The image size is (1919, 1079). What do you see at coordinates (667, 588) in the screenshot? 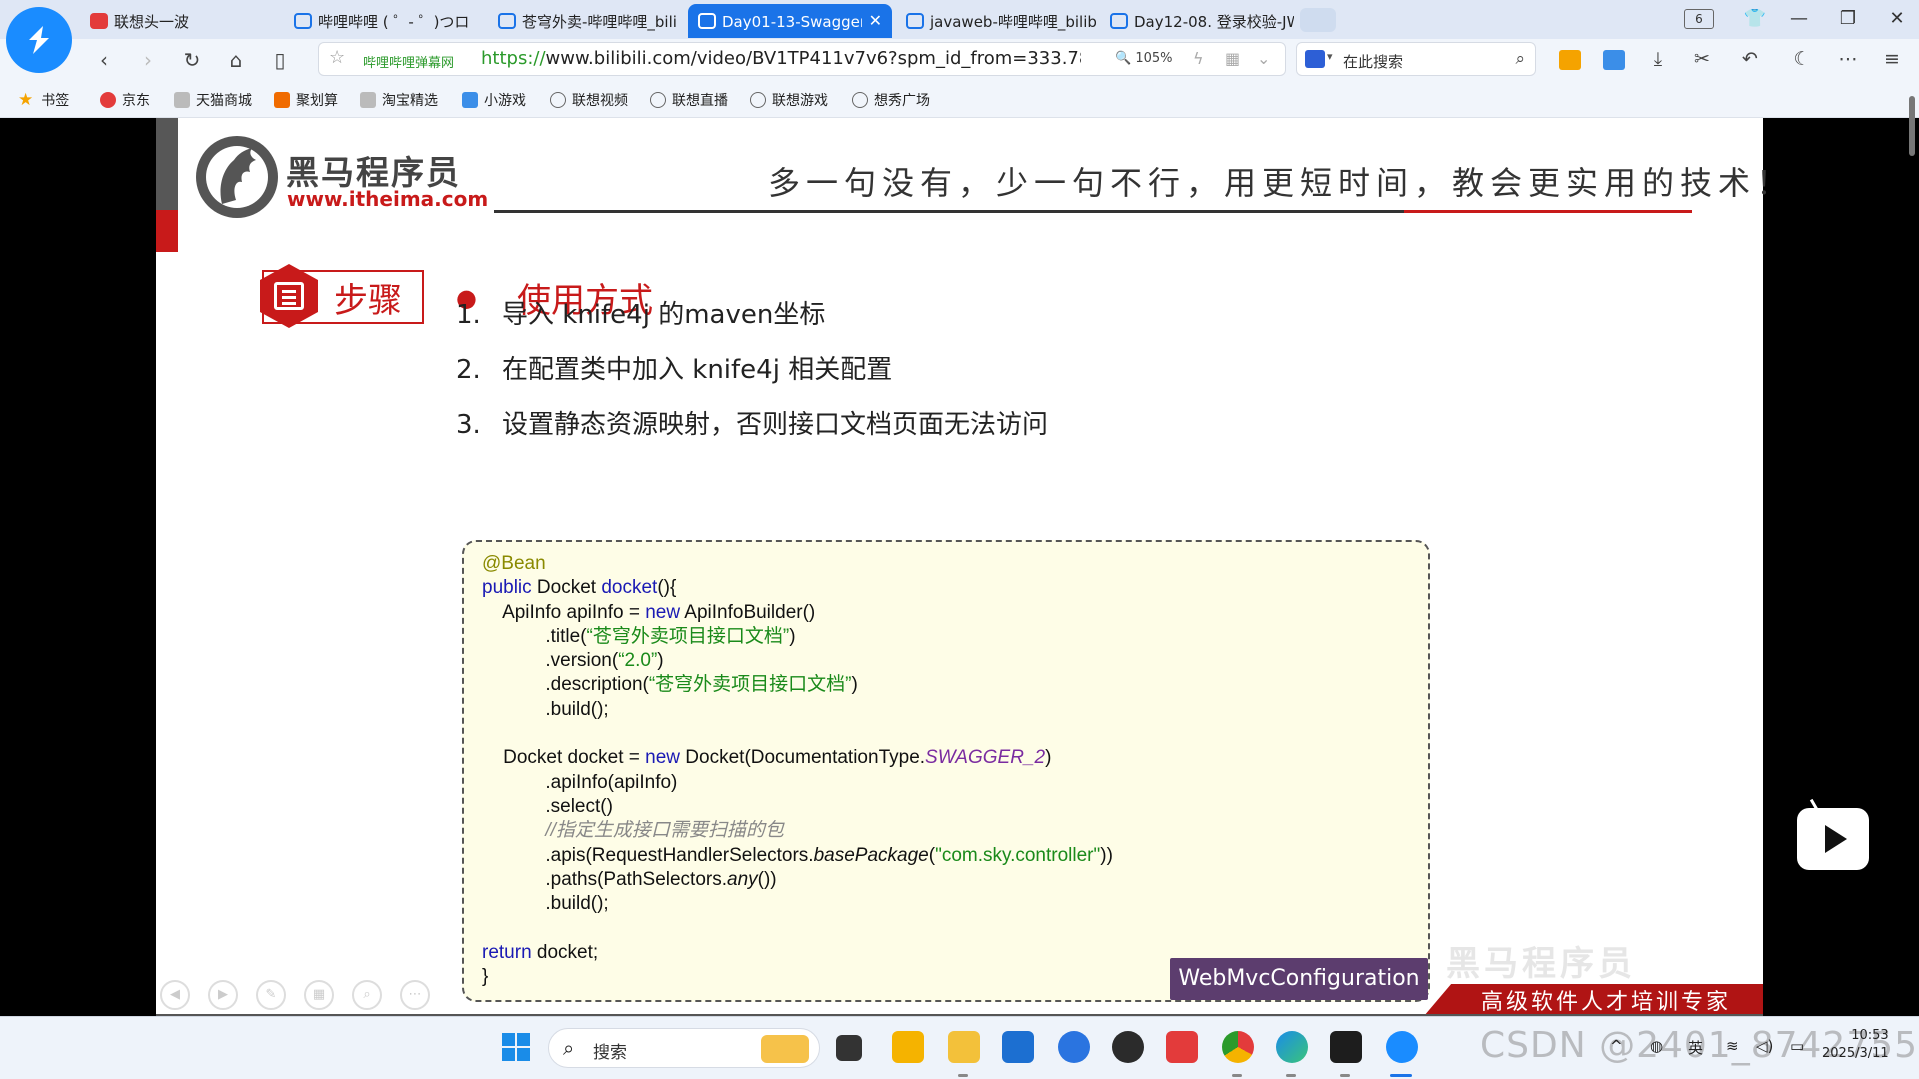
I see `code-token: (){` at bounding box center [667, 588].